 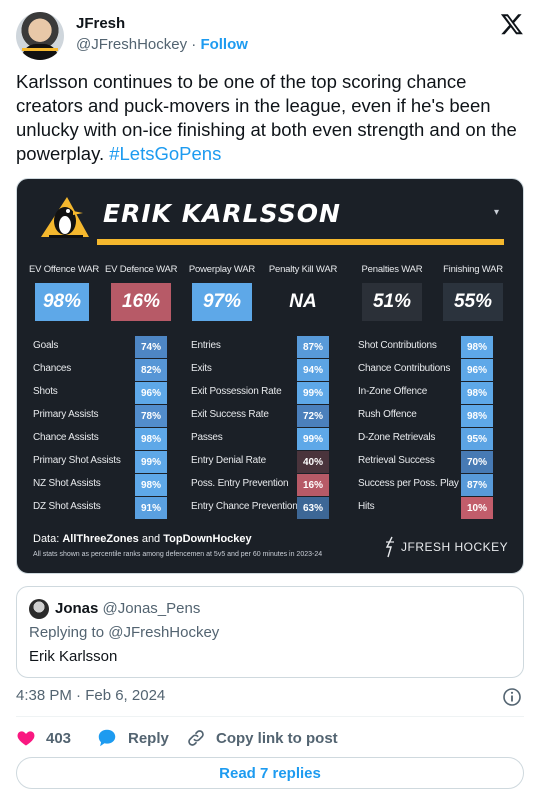 What do you see at coordinates (52, 368) in the screenshot?
I see `stat-label: Chances` at bounding box center [52, 368].